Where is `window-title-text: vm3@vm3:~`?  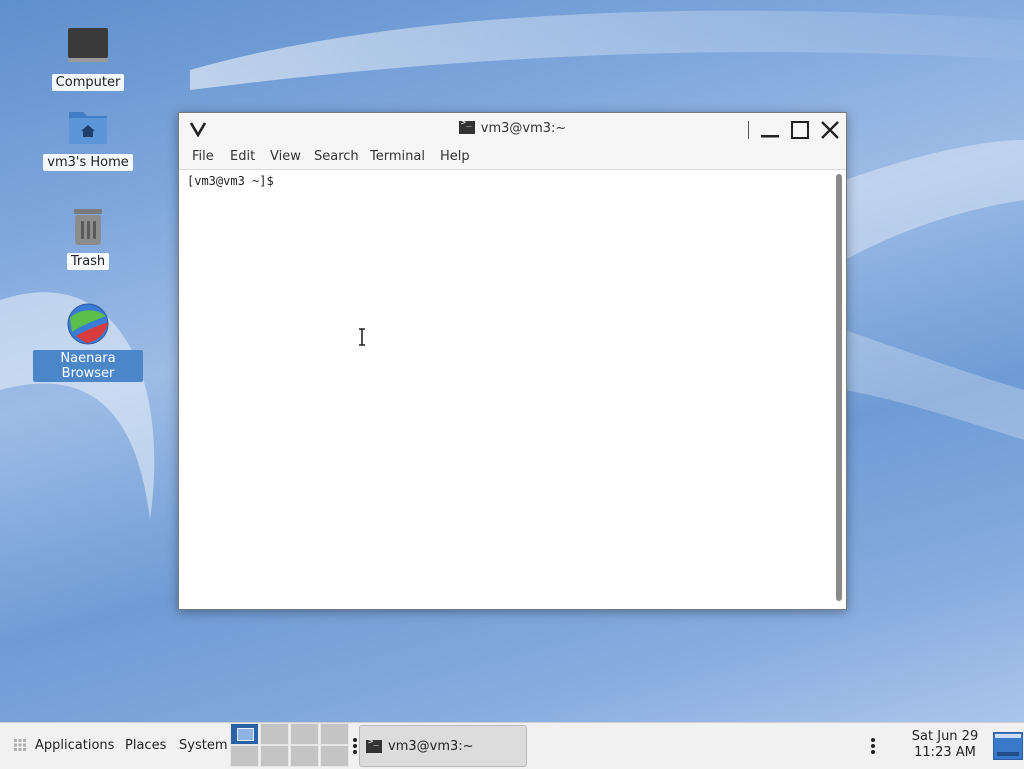 window-title-text: vm3@vm3:~ is located at coordinates (523, 128).